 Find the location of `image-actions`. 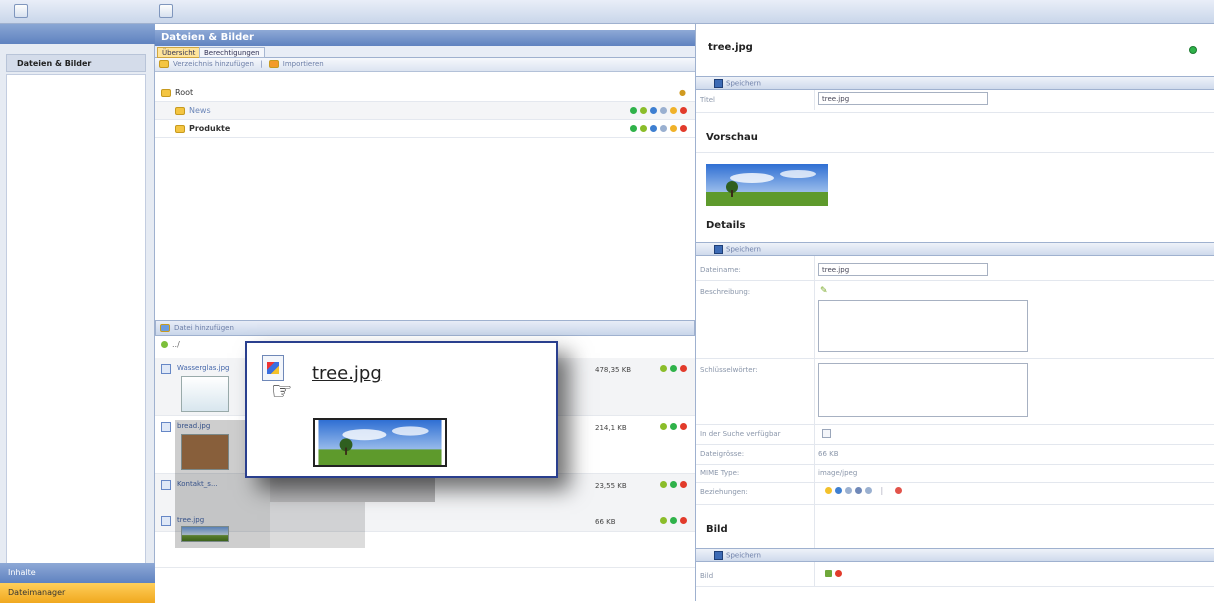

image-actions is located at coordinates (832, 573).